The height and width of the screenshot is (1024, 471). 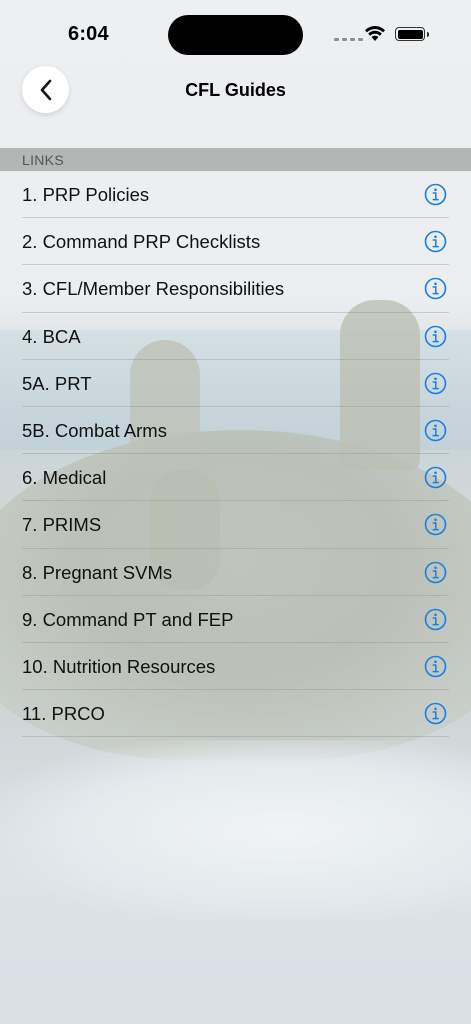 I want to click on cellular-signal-icon, so click(x=348, y=39).